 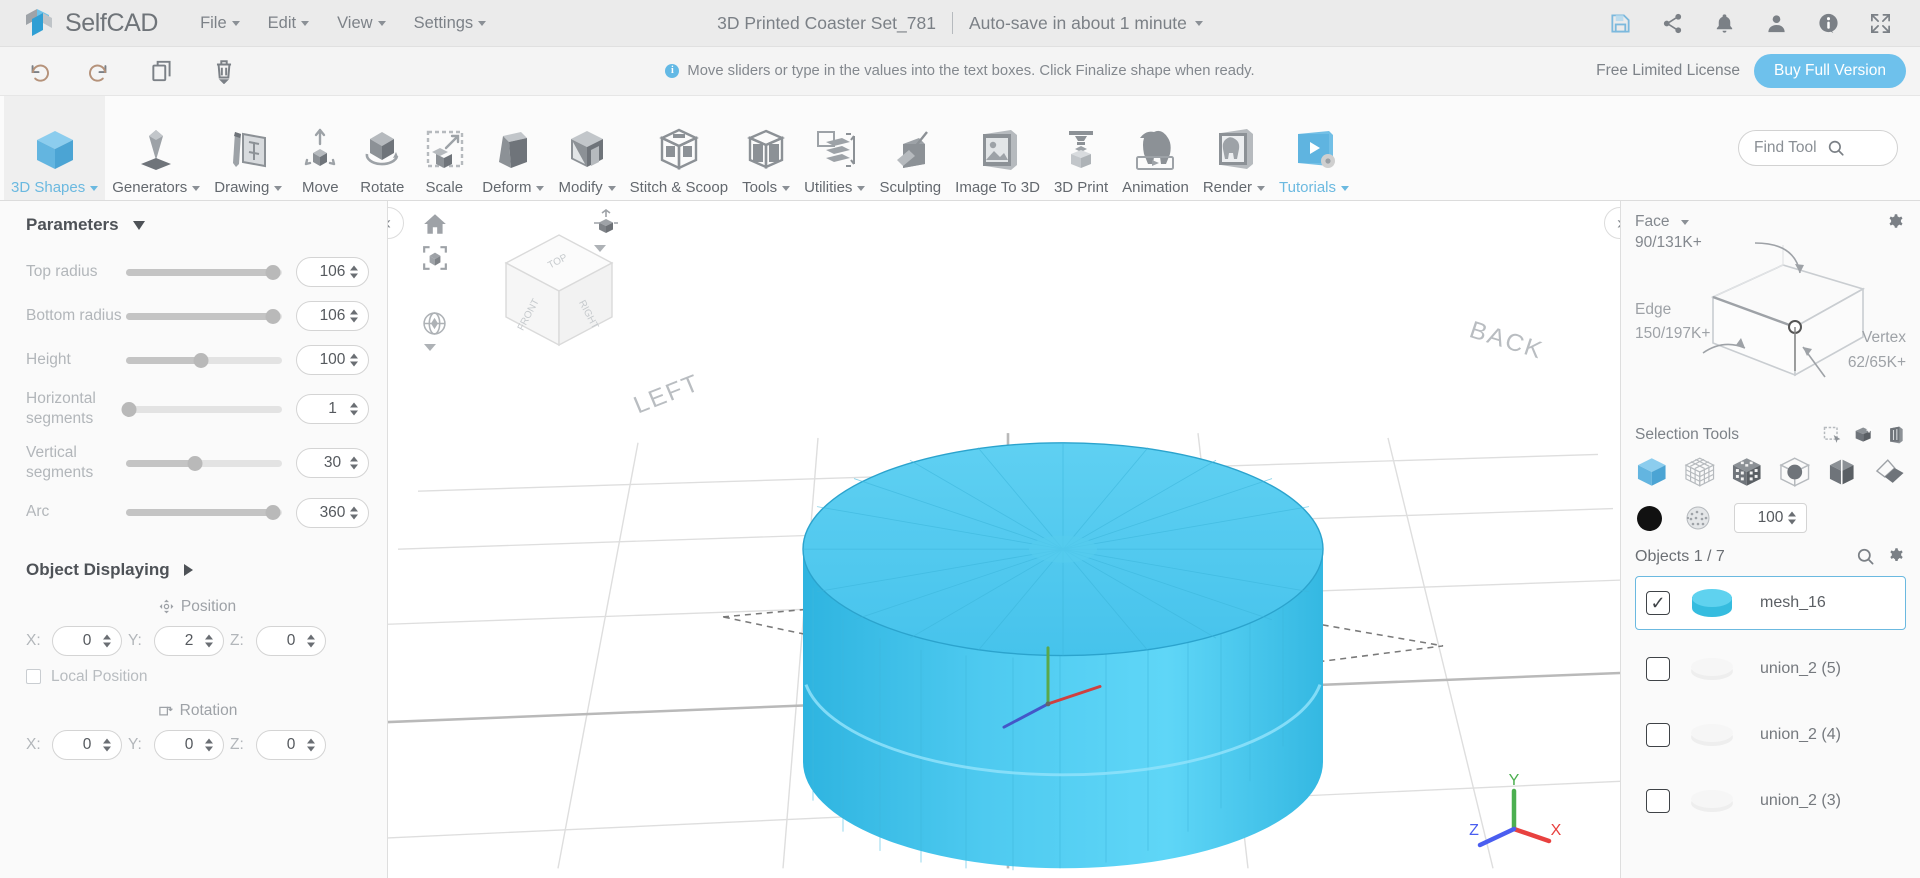 What do you see at coordinates (38, 71) in the screenshot?
I see `undo-icon` at bounding box center [38, 71].